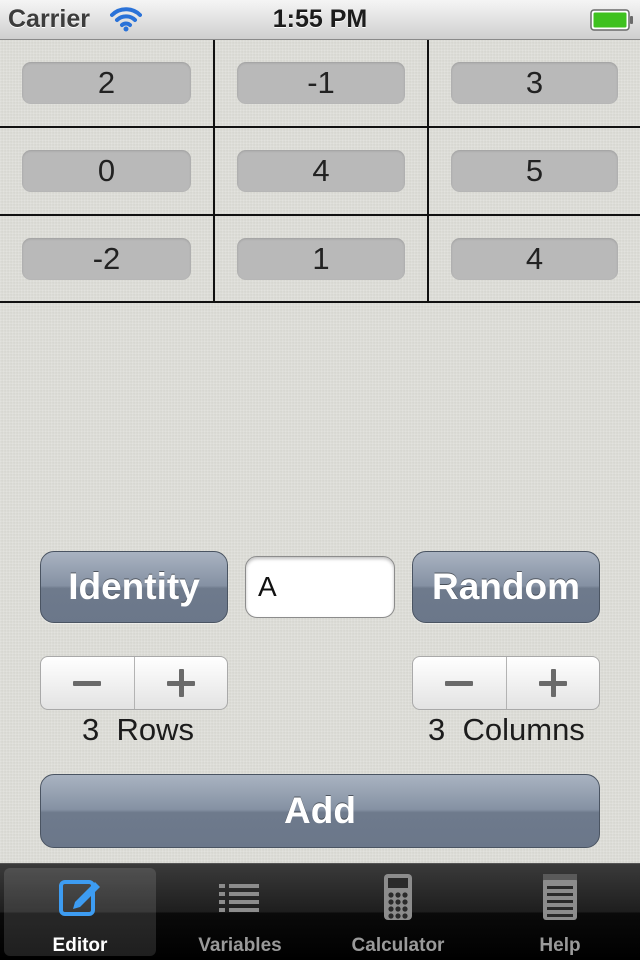 This screenshot has width=640, height=960. What do you see at coordinates (240, 945) in the screenshot?
I see `tab-label: Variables` at bounding box center [240, 945].